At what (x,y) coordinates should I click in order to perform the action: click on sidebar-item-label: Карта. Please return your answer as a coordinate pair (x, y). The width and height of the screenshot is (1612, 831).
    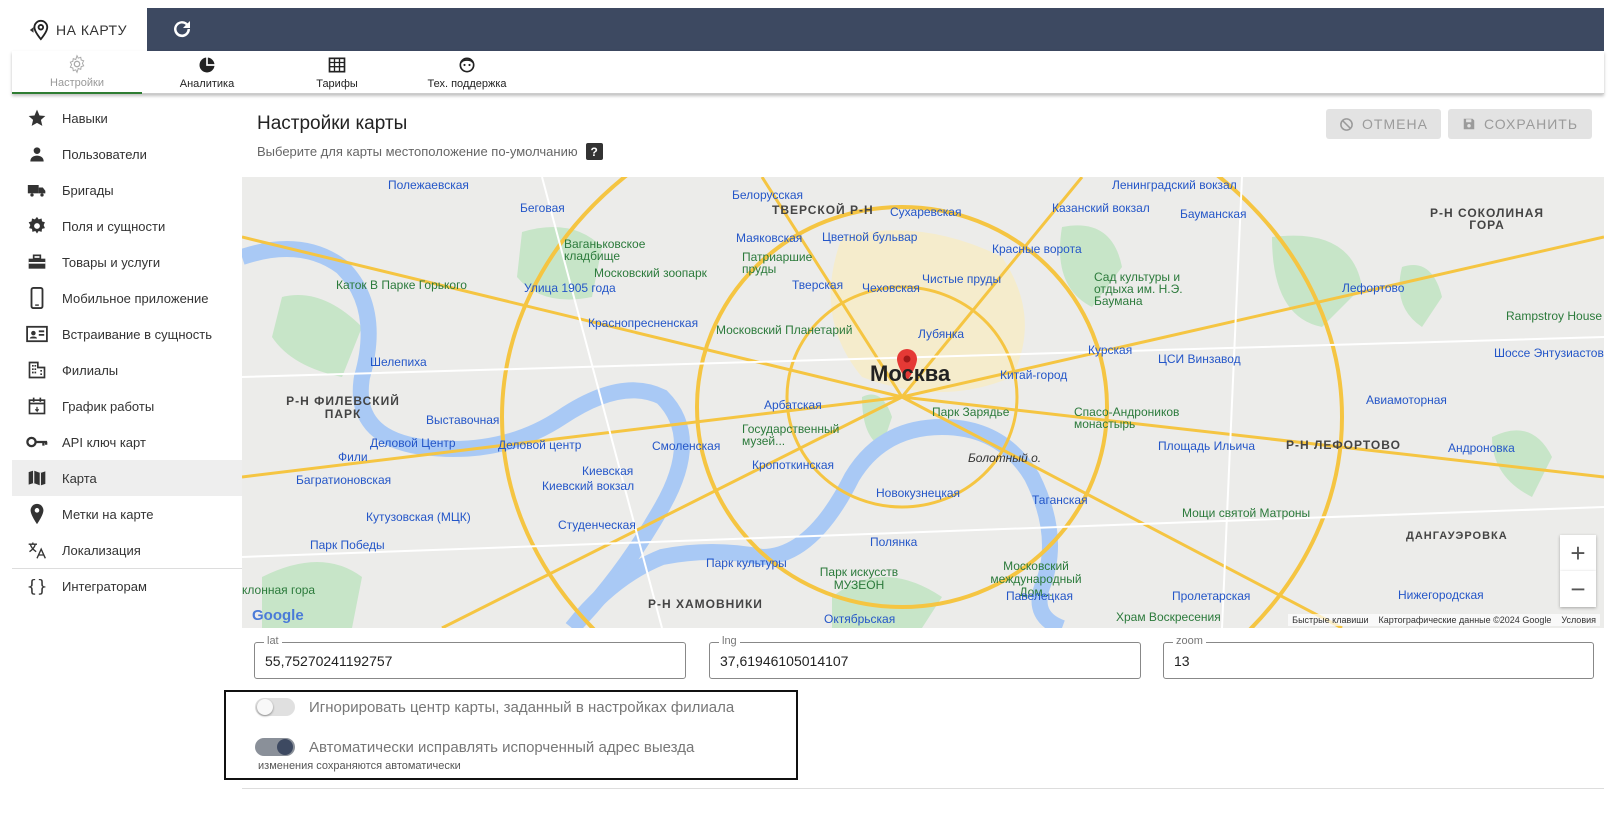
    Looking at the image, I should click on (79, 478).